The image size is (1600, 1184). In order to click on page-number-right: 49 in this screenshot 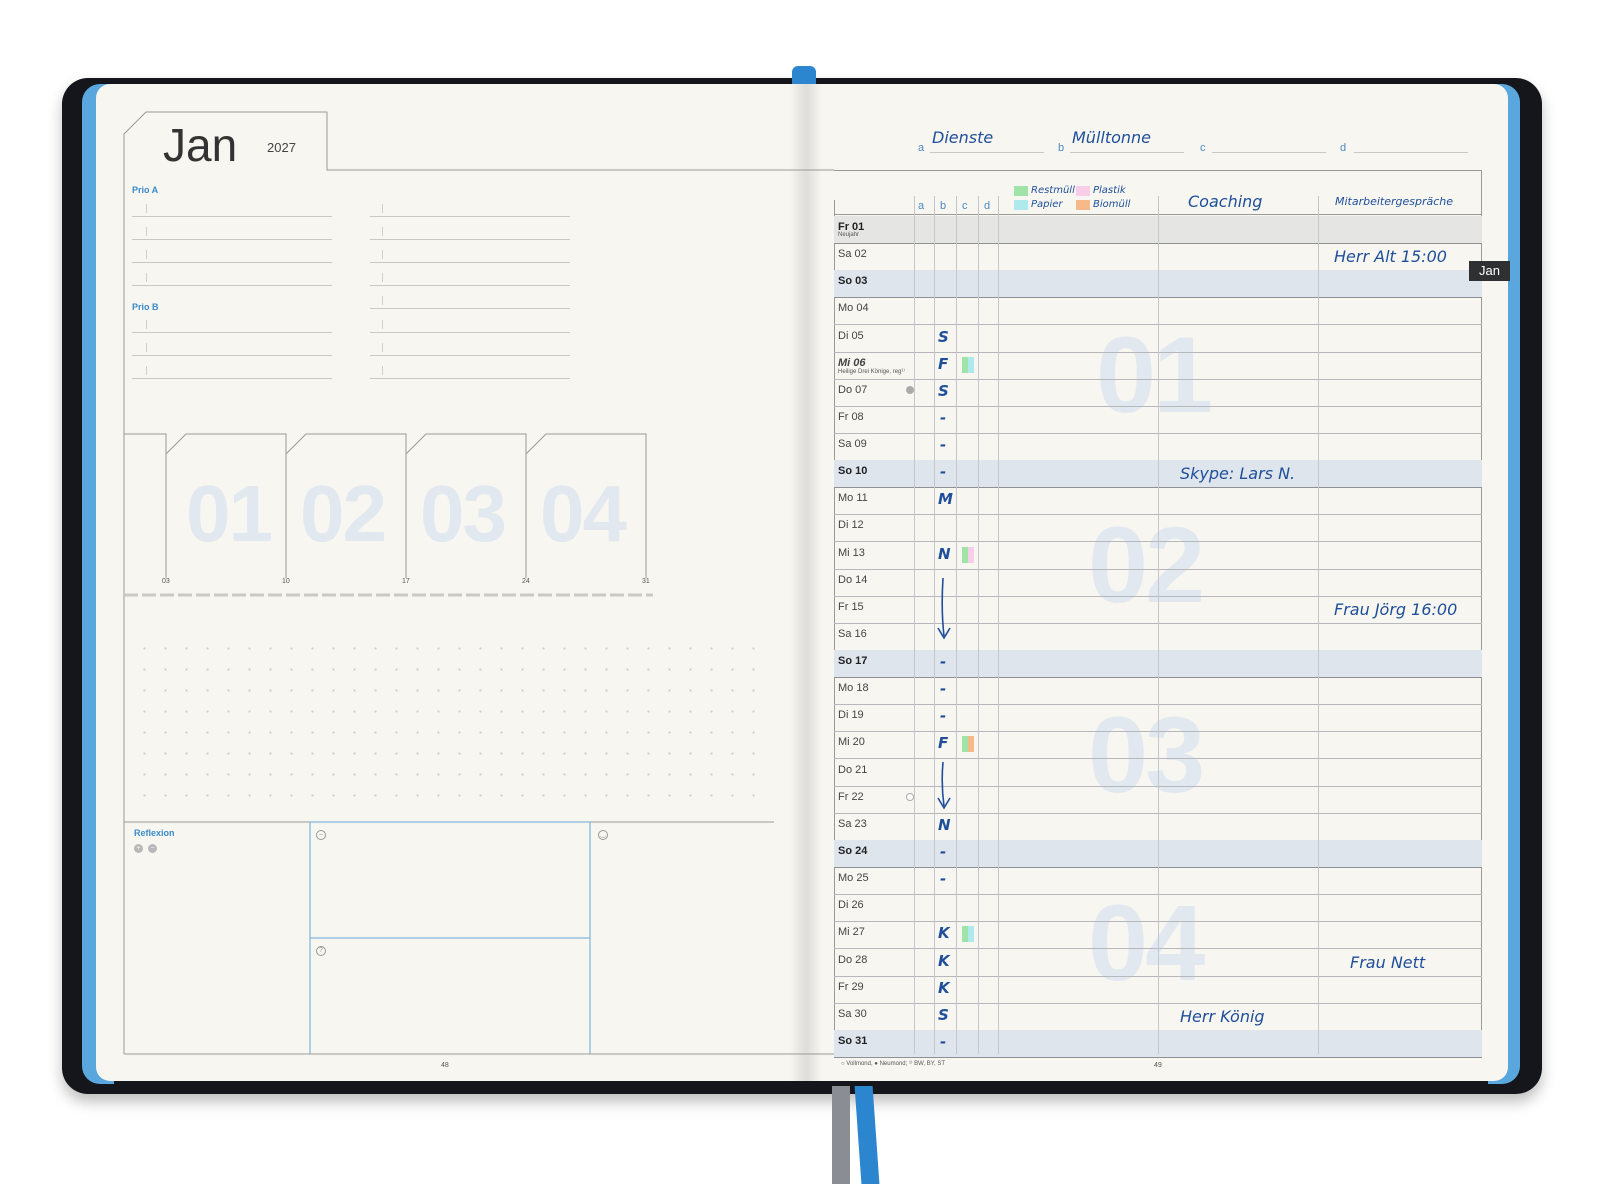, I will do `click(1158, 1065)`.